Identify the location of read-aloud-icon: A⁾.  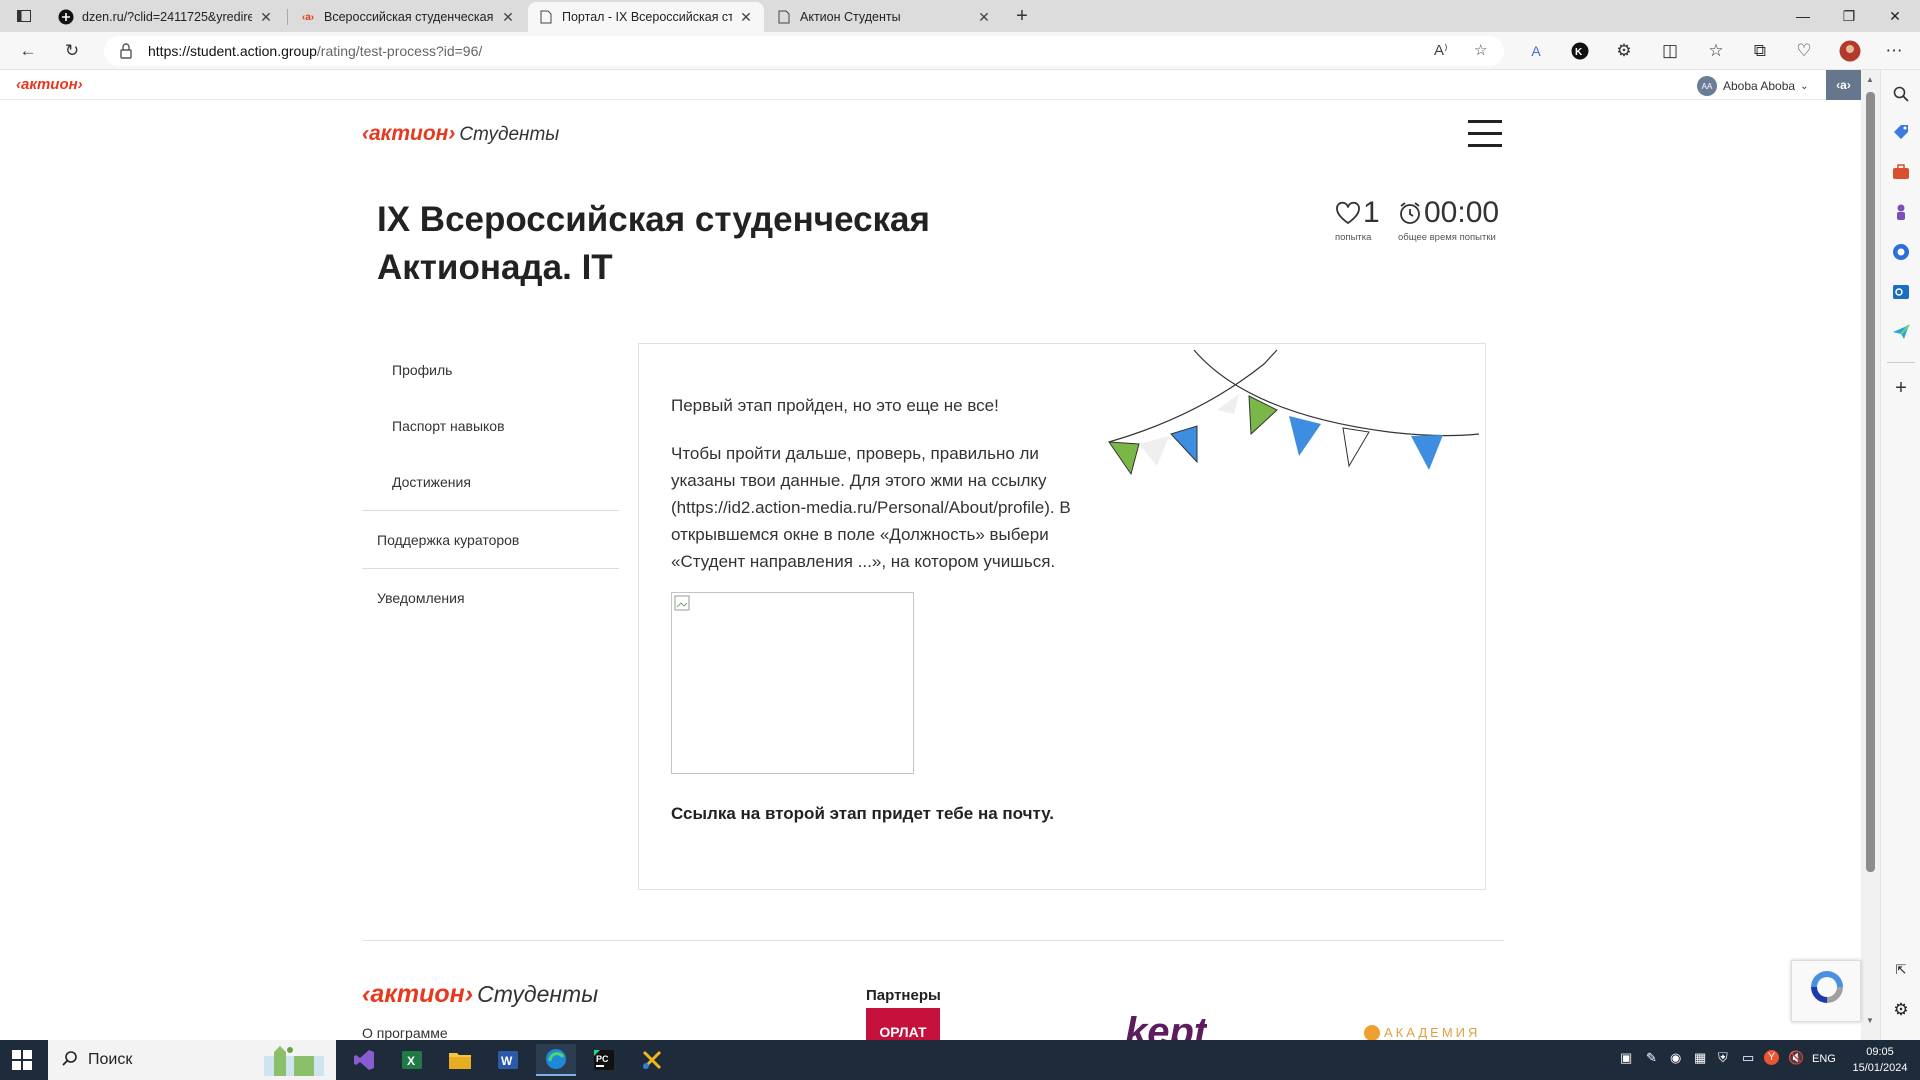
(1441, 50).